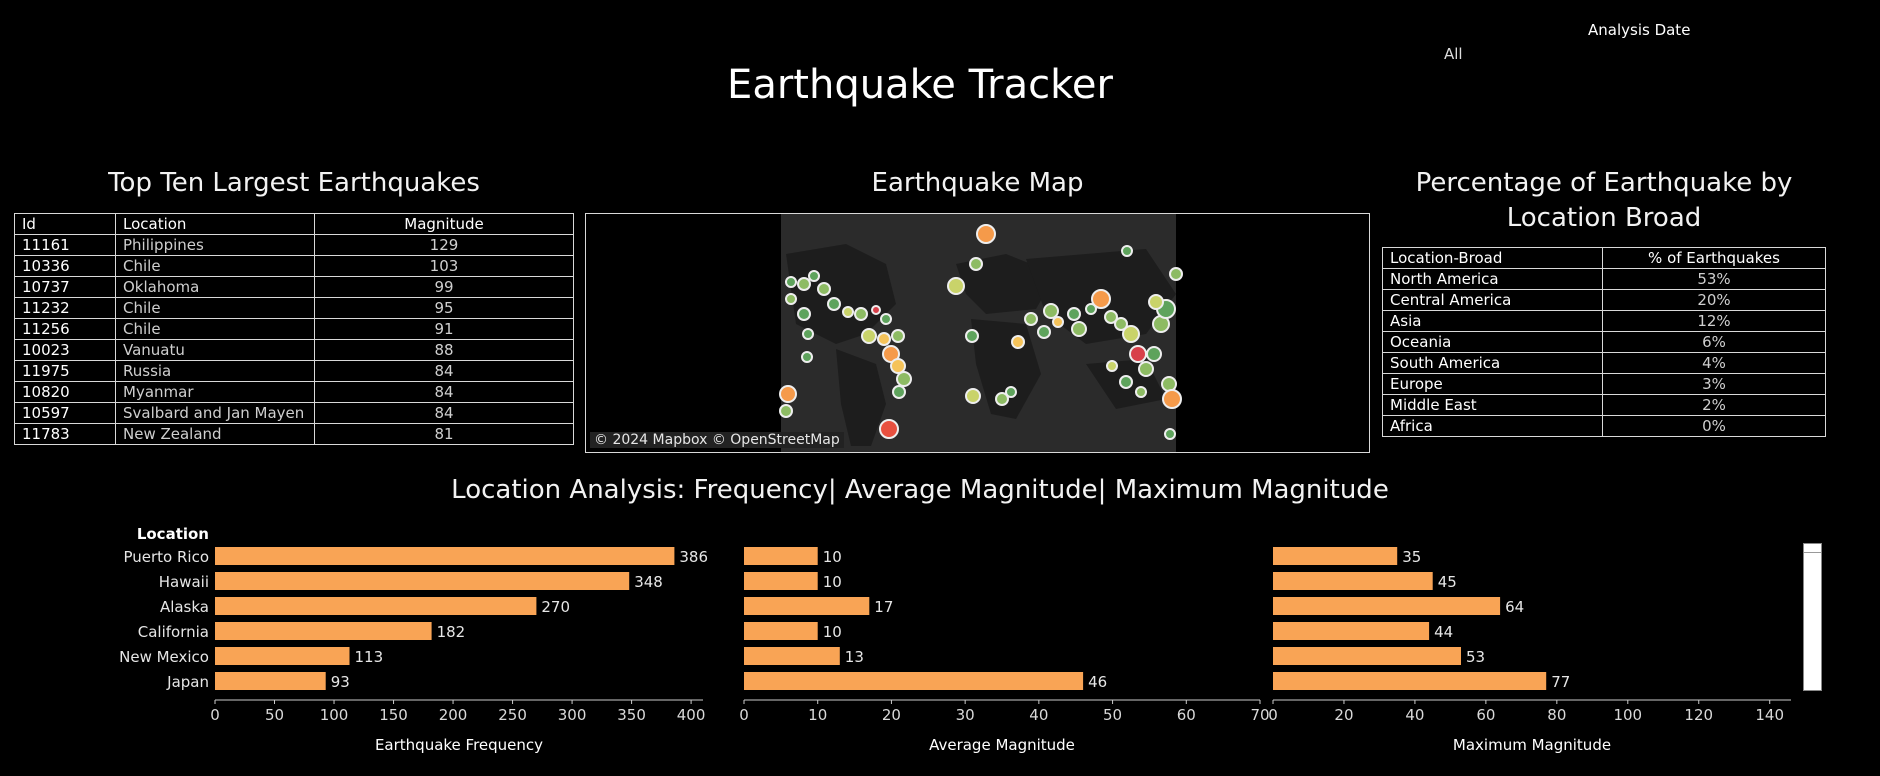 The height and width of the screenshot is (776, 1880). I want to click on analysis-date-label: Analysis Date, so click(1639, 30).